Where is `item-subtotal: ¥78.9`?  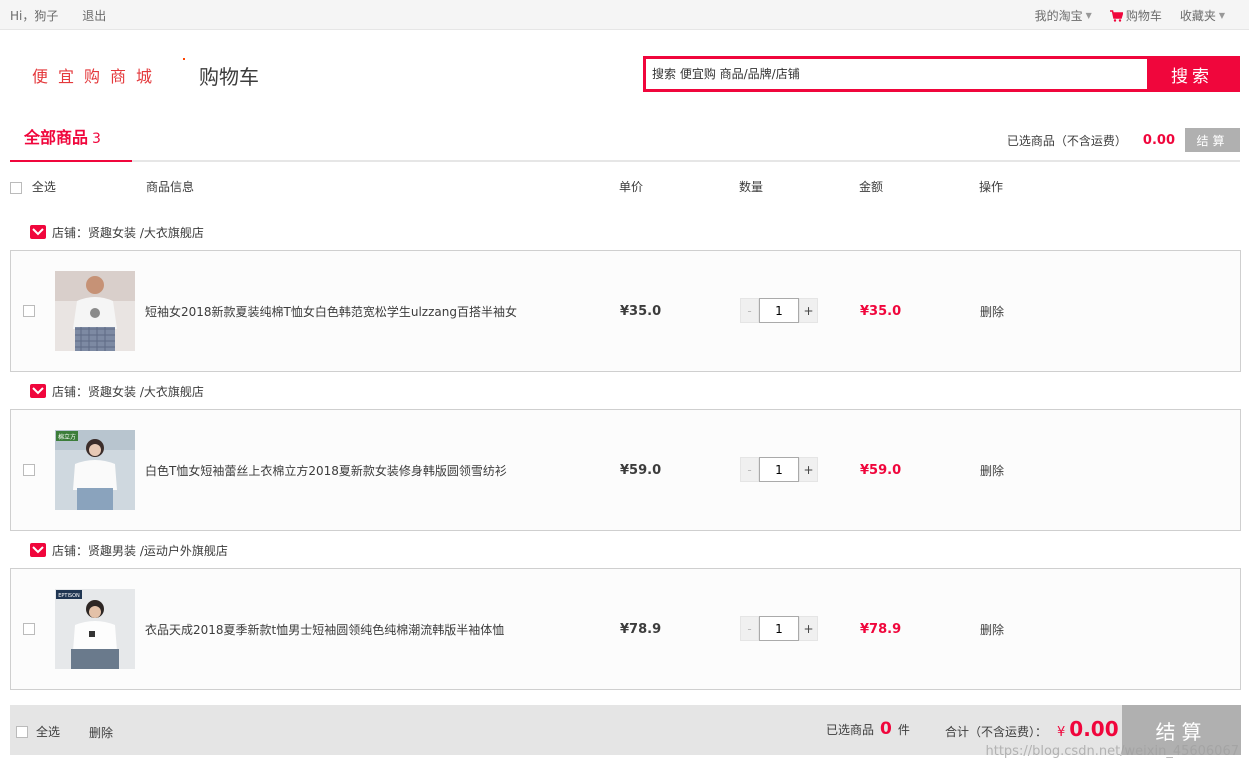 item-subtotal: ¥78.9 is located at coordinates (881, 629).